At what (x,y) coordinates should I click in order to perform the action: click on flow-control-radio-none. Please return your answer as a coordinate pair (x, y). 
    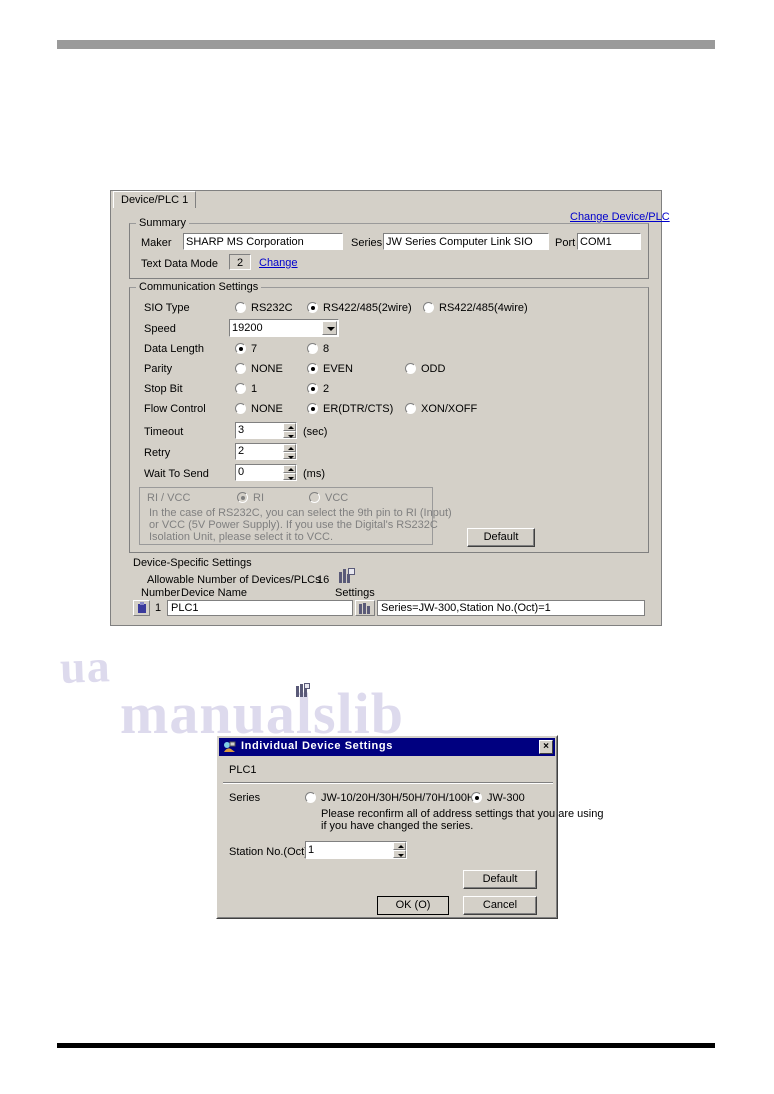
    Looking at the image, I should click on (240, 408).